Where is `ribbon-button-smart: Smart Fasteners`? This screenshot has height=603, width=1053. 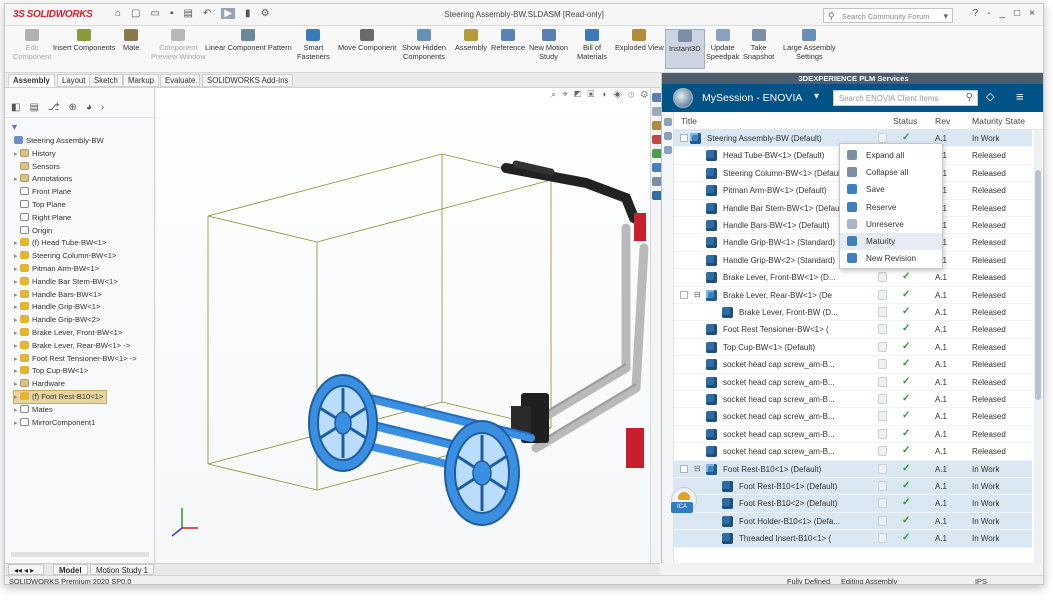
ribbon-button-smart: Smart Fasteners is located at coordinates (313, 45).